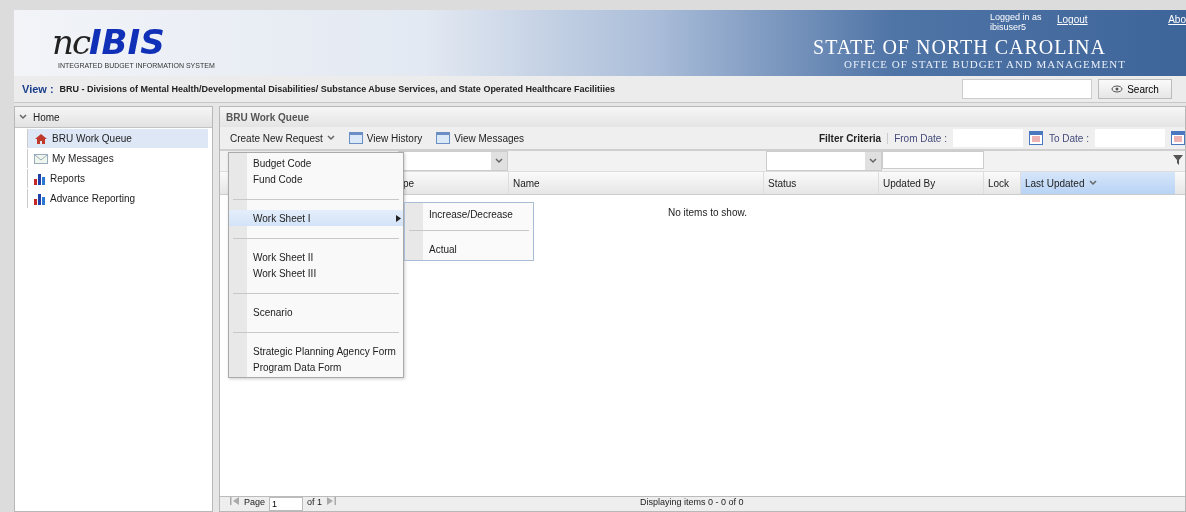  I want to click on filter-label: Filter Criteria, so click(853, 138).